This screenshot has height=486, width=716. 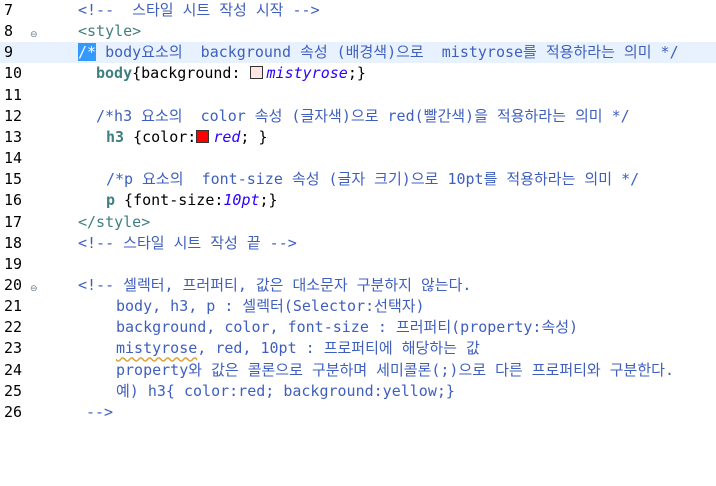 What do you see at coordinates (13, 158) in the screenshot?
I see `line-number: 14` at bounding box center [13, 158].